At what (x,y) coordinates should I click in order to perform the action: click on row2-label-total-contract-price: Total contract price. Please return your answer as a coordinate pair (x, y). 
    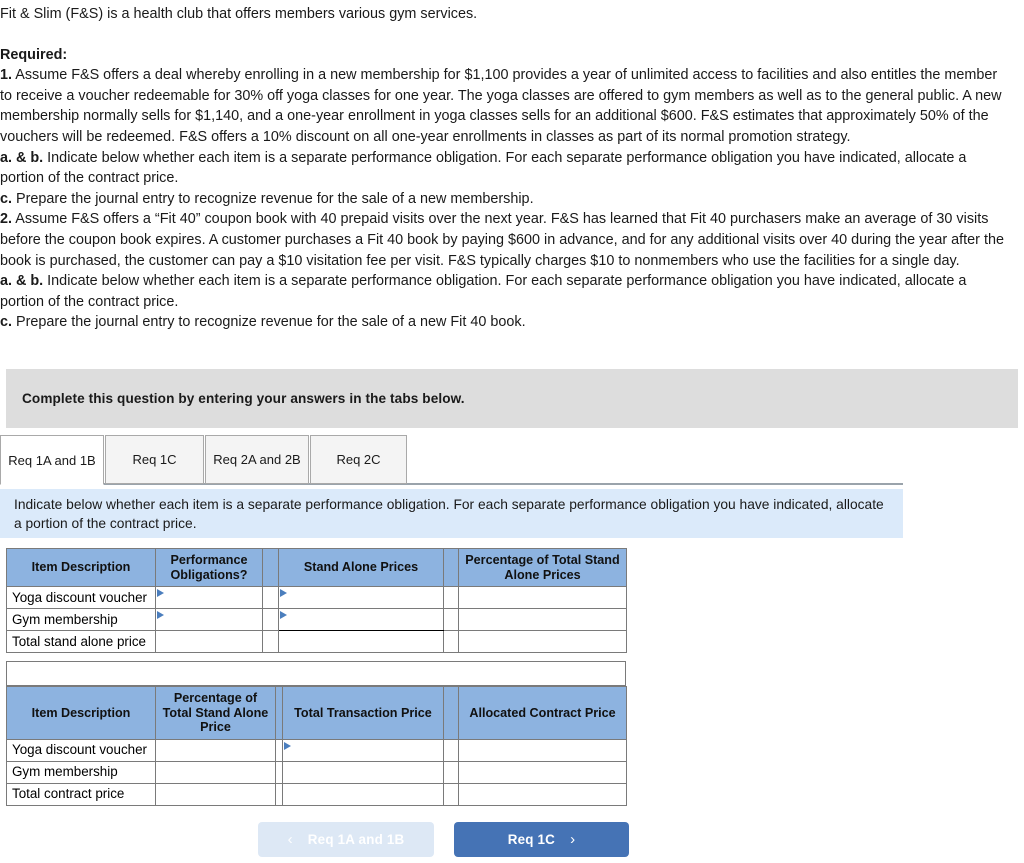
    Looking at the image, I should click on (81, 794).